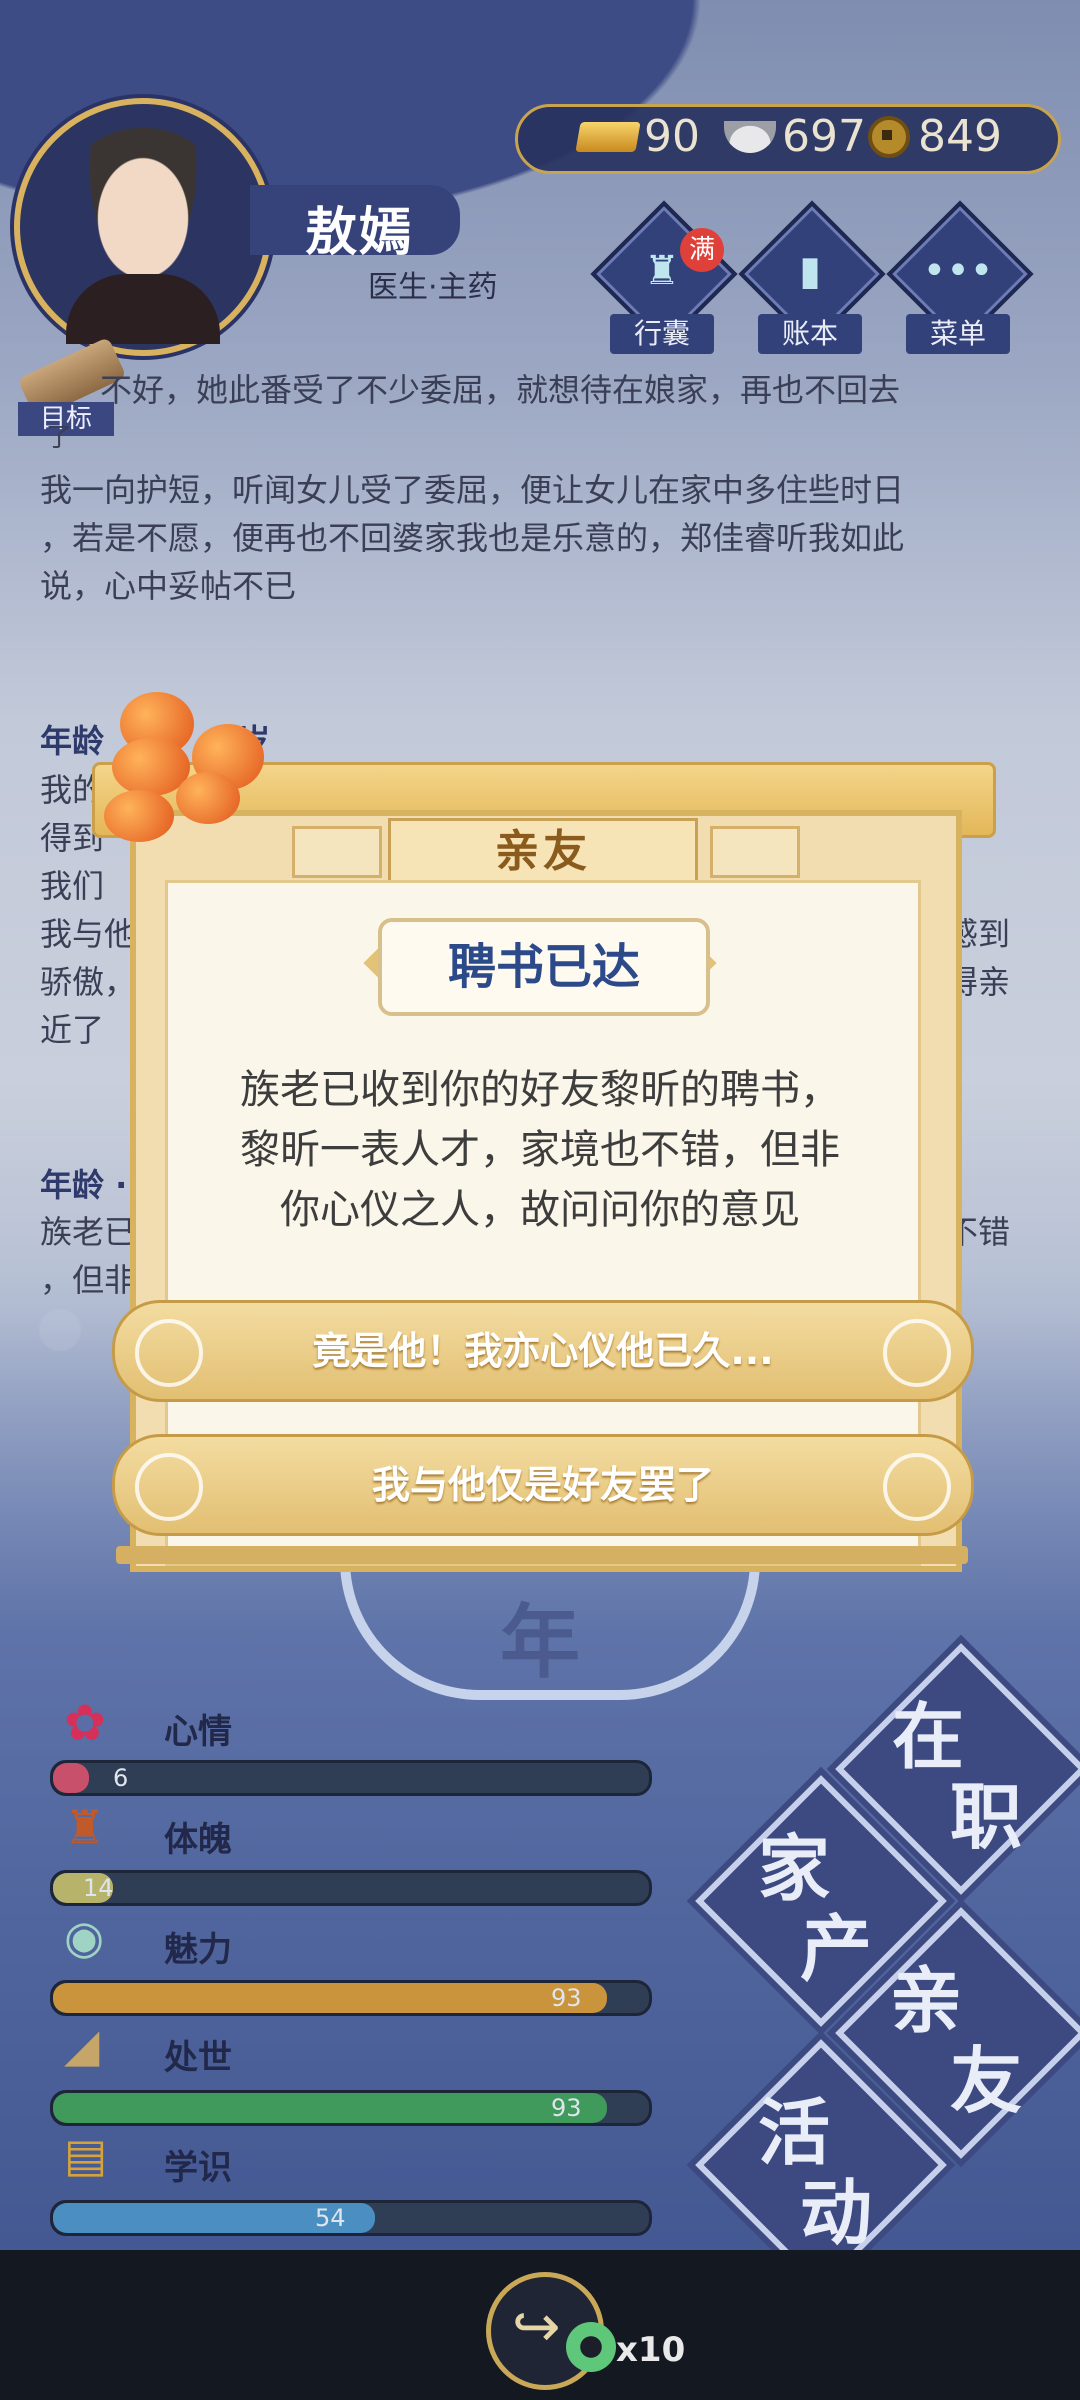 The height and width of the screenshot is (2400, 1080). Describe the element at coordinates (824, 136) in the screenshot. I see `silver-amount: 697` at that location.